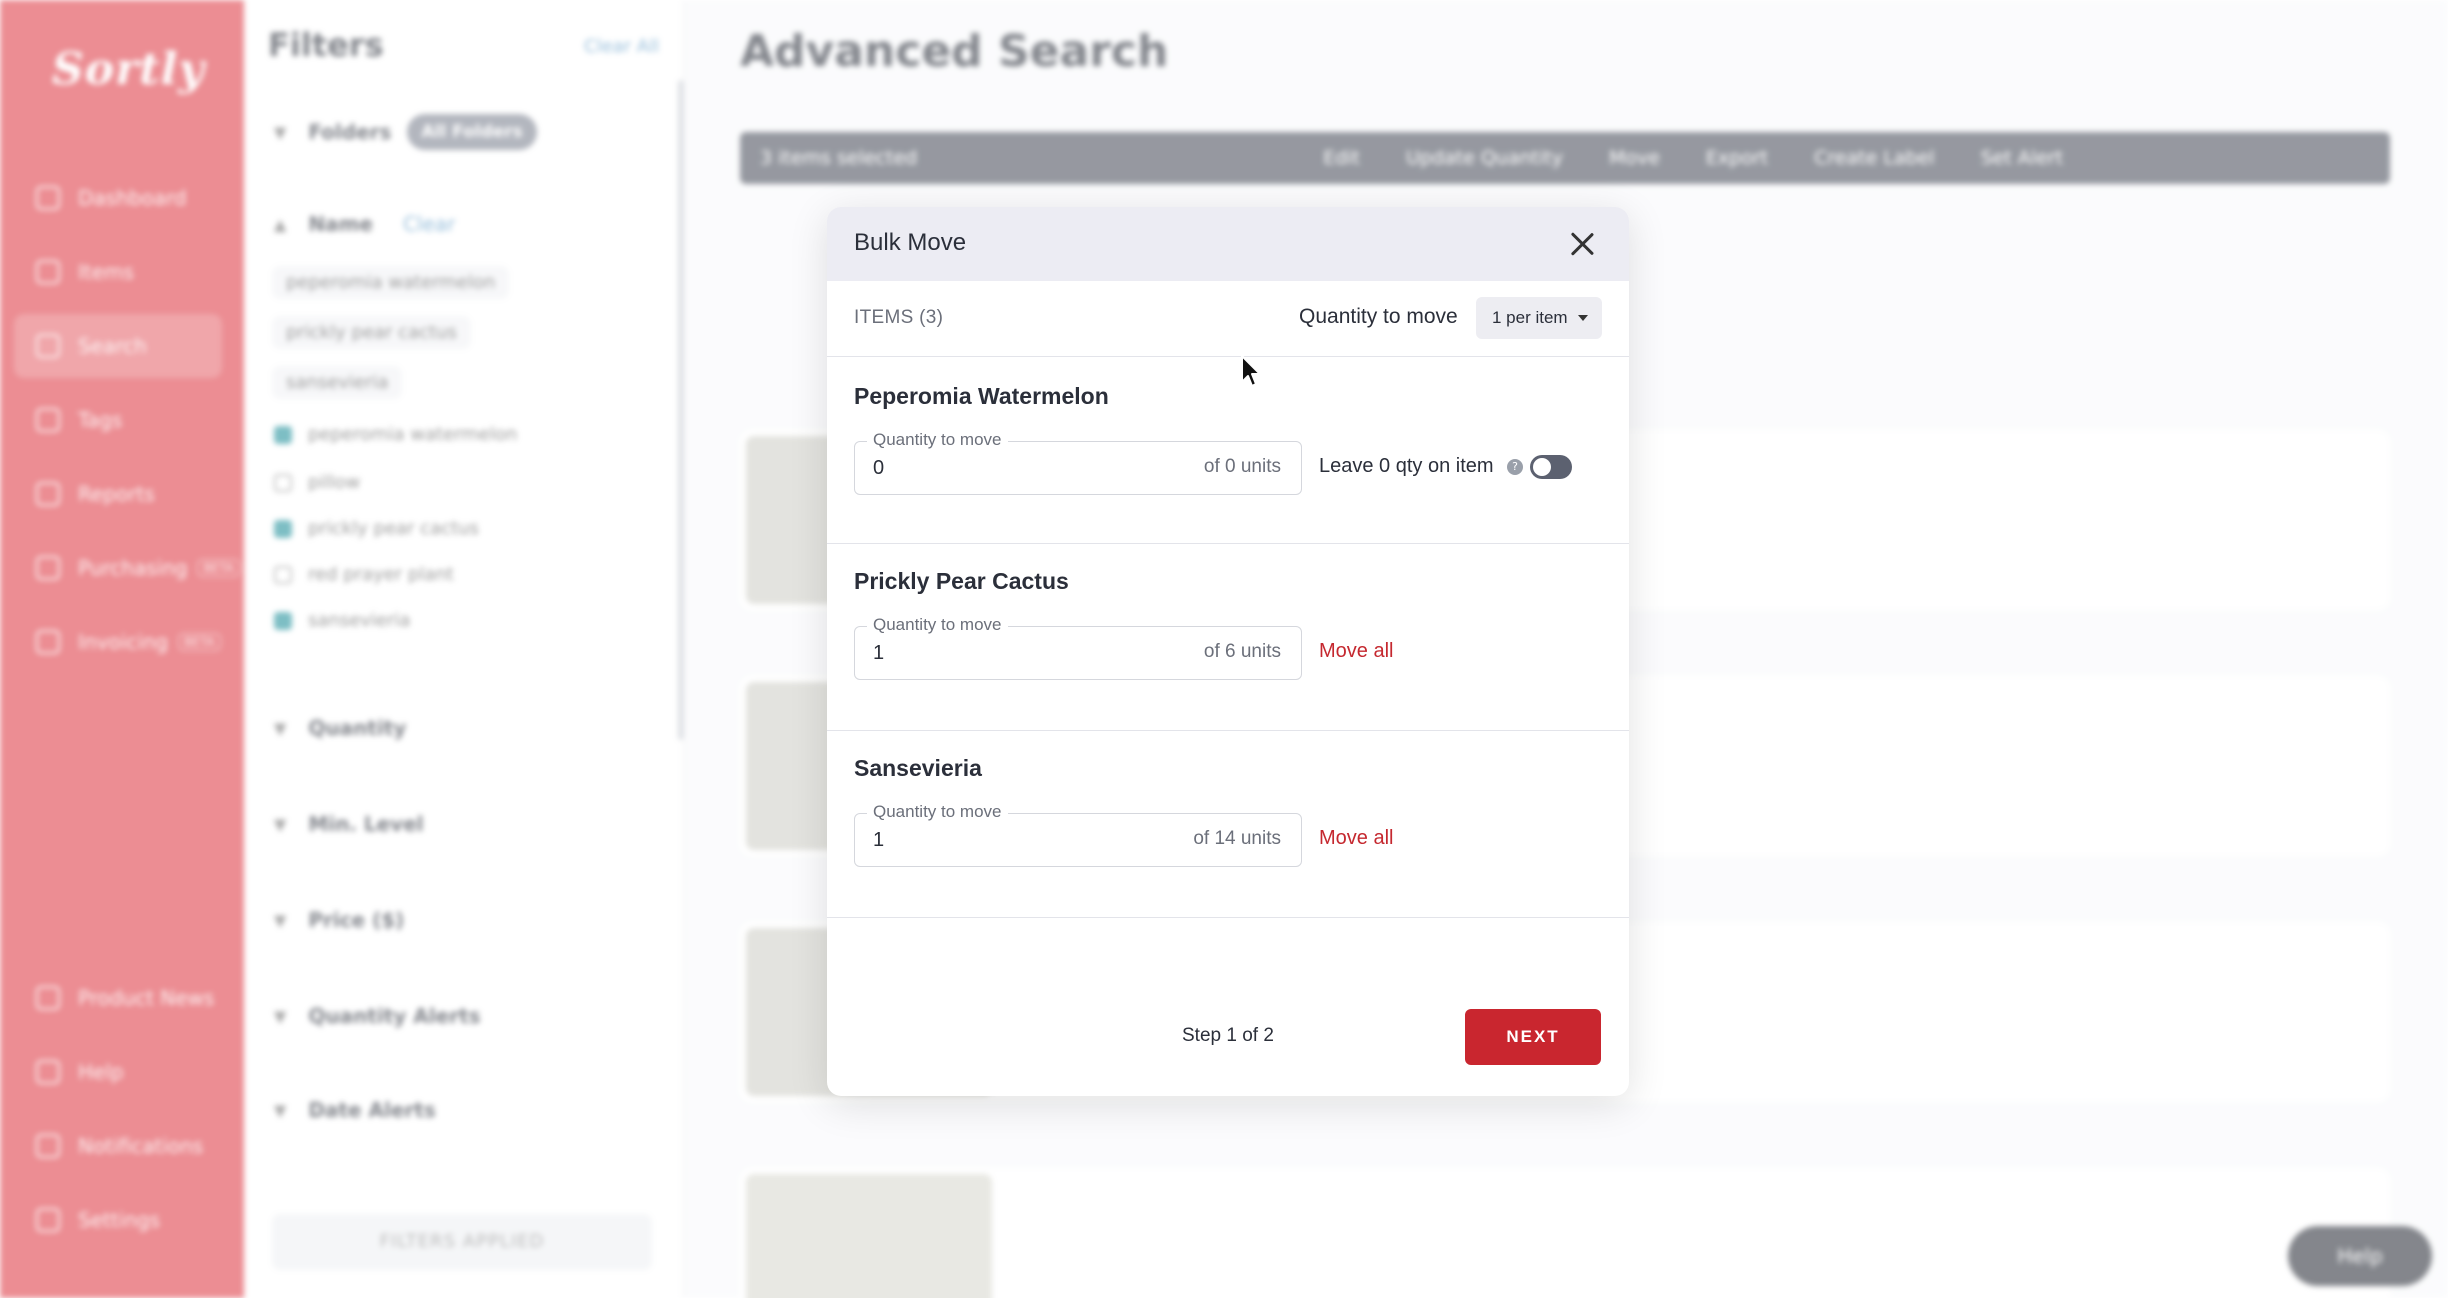 Image resolution: width=2448 pixels, height=1298 pixels. I want to click on quantity-field: Quantity to move of 6 units, so click(1078, 647).